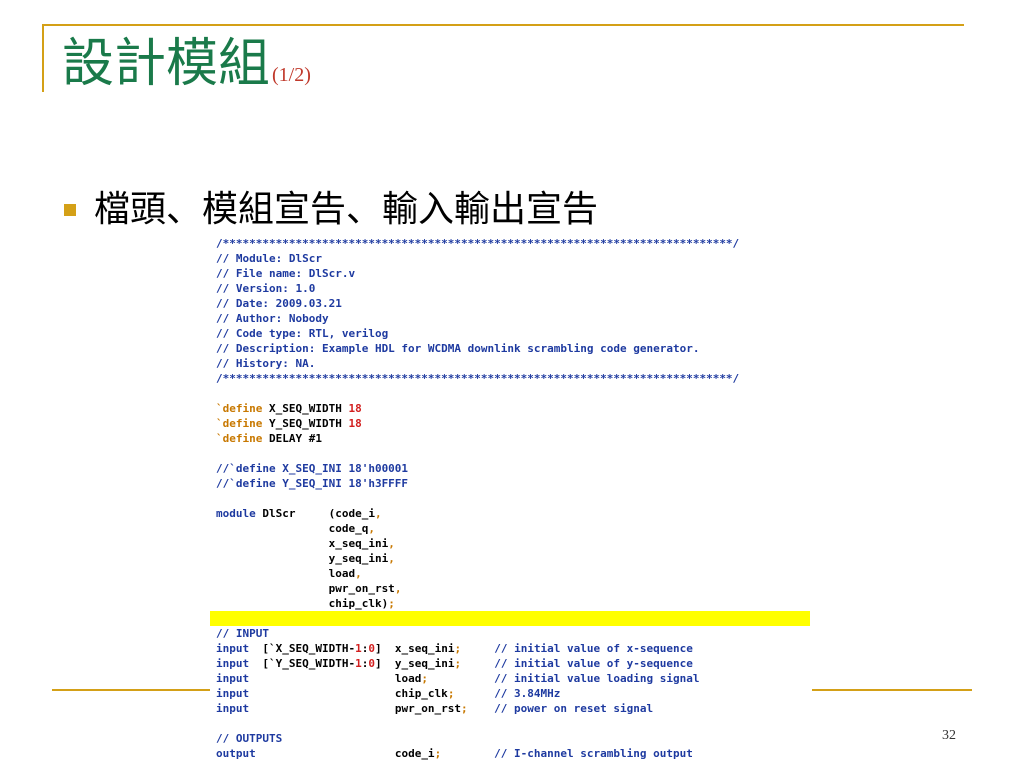  I want to click on code-token: chip_clk, so click(348, 693).